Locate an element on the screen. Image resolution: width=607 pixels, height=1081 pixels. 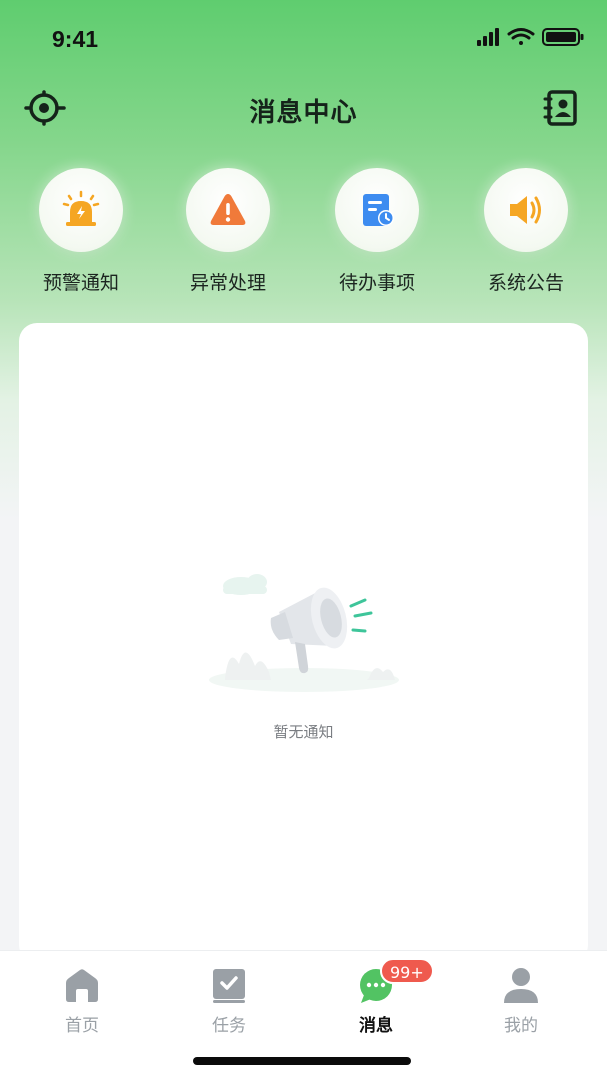
quick-action-system-announcement: 系统公告 is located at coordinates (526, 230).